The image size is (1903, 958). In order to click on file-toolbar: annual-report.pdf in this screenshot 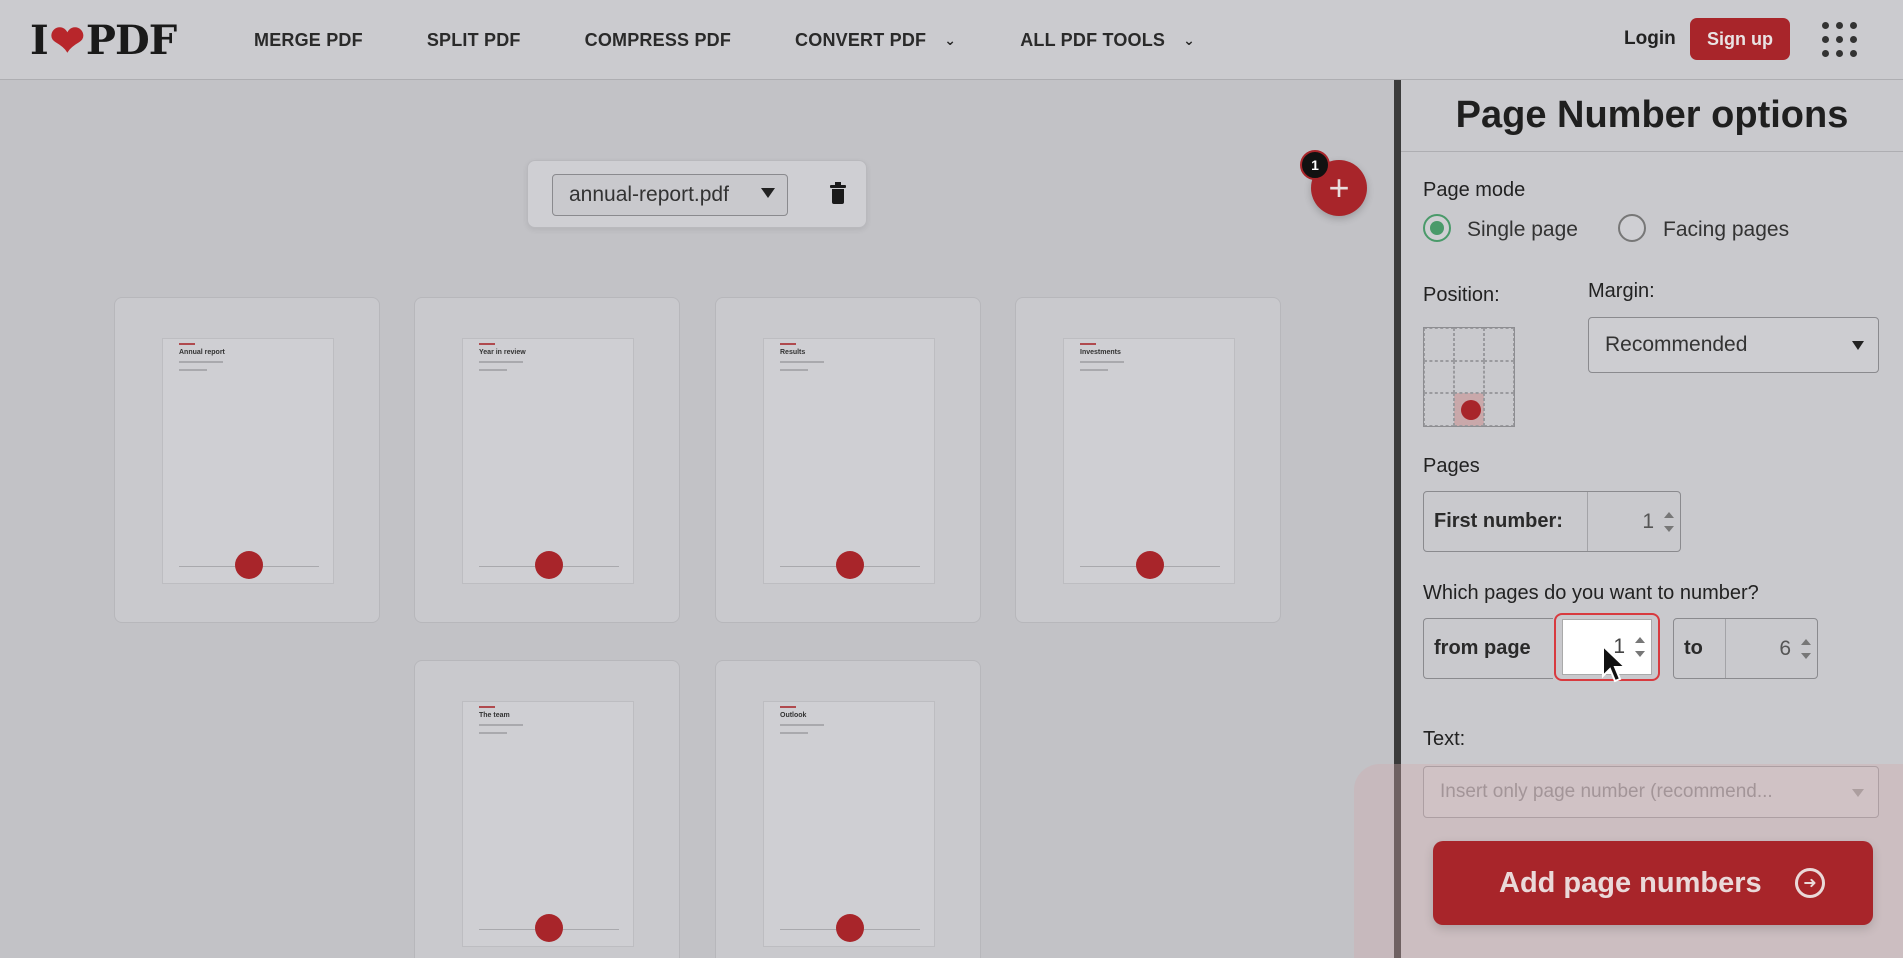, I will do `click(697, 194)`.